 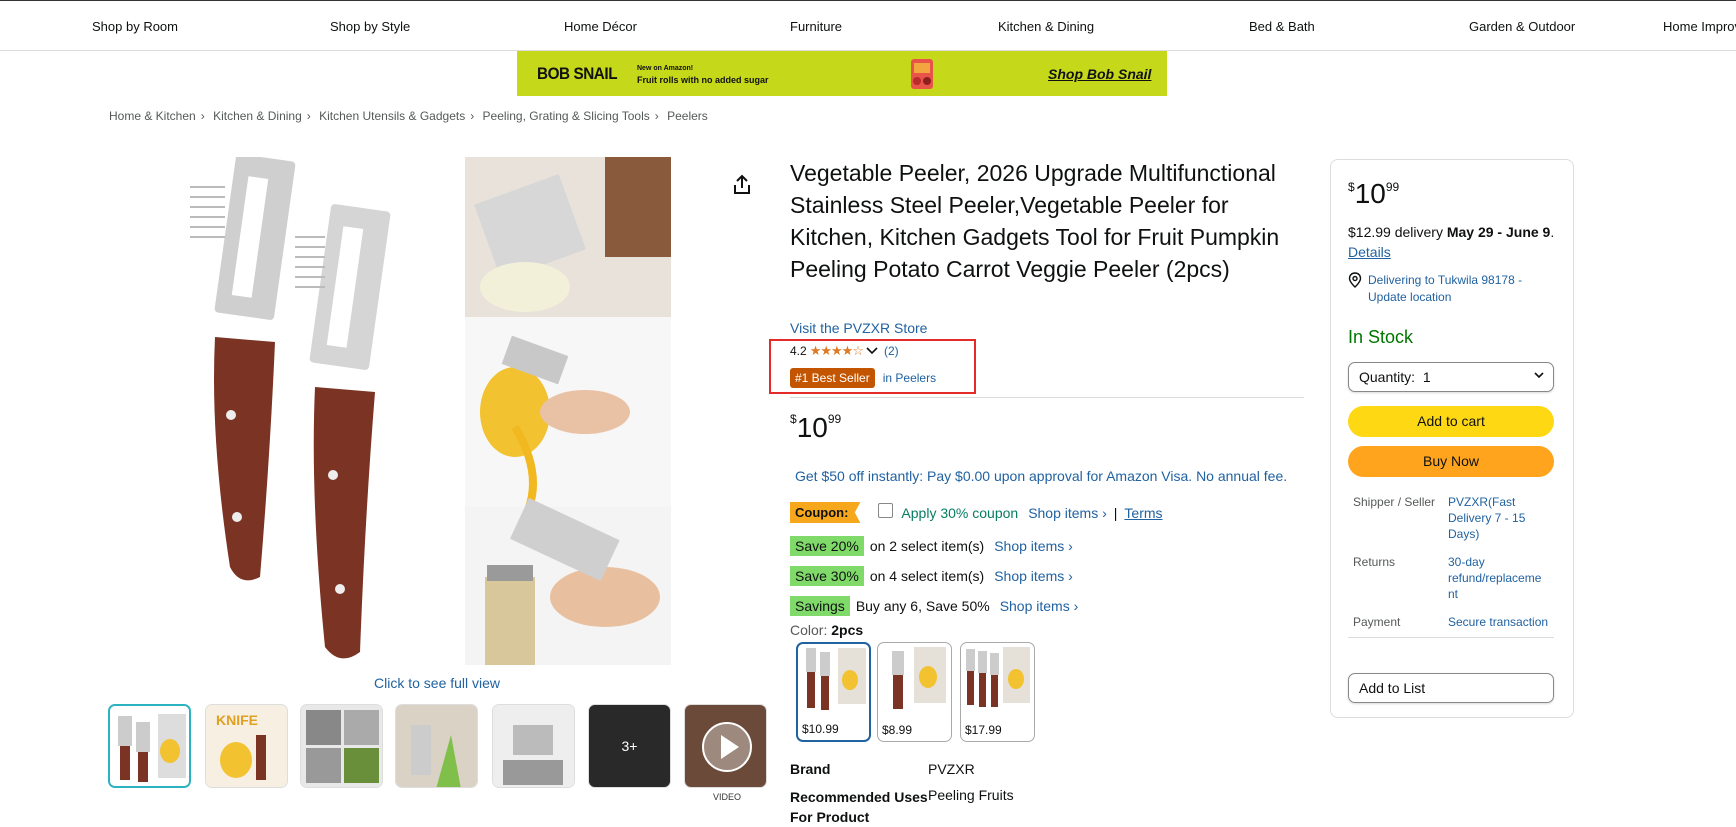 I want to click on full-view-link: Click to see full view, so click(x=437, y=683).